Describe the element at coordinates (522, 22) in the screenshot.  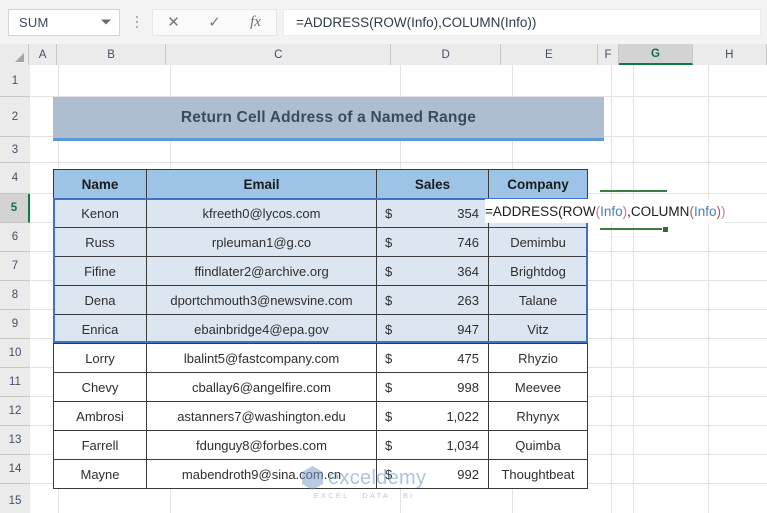
I see `formula-input: =ADDRESS(ROW(Info),COLUMN(Info))` at that location.